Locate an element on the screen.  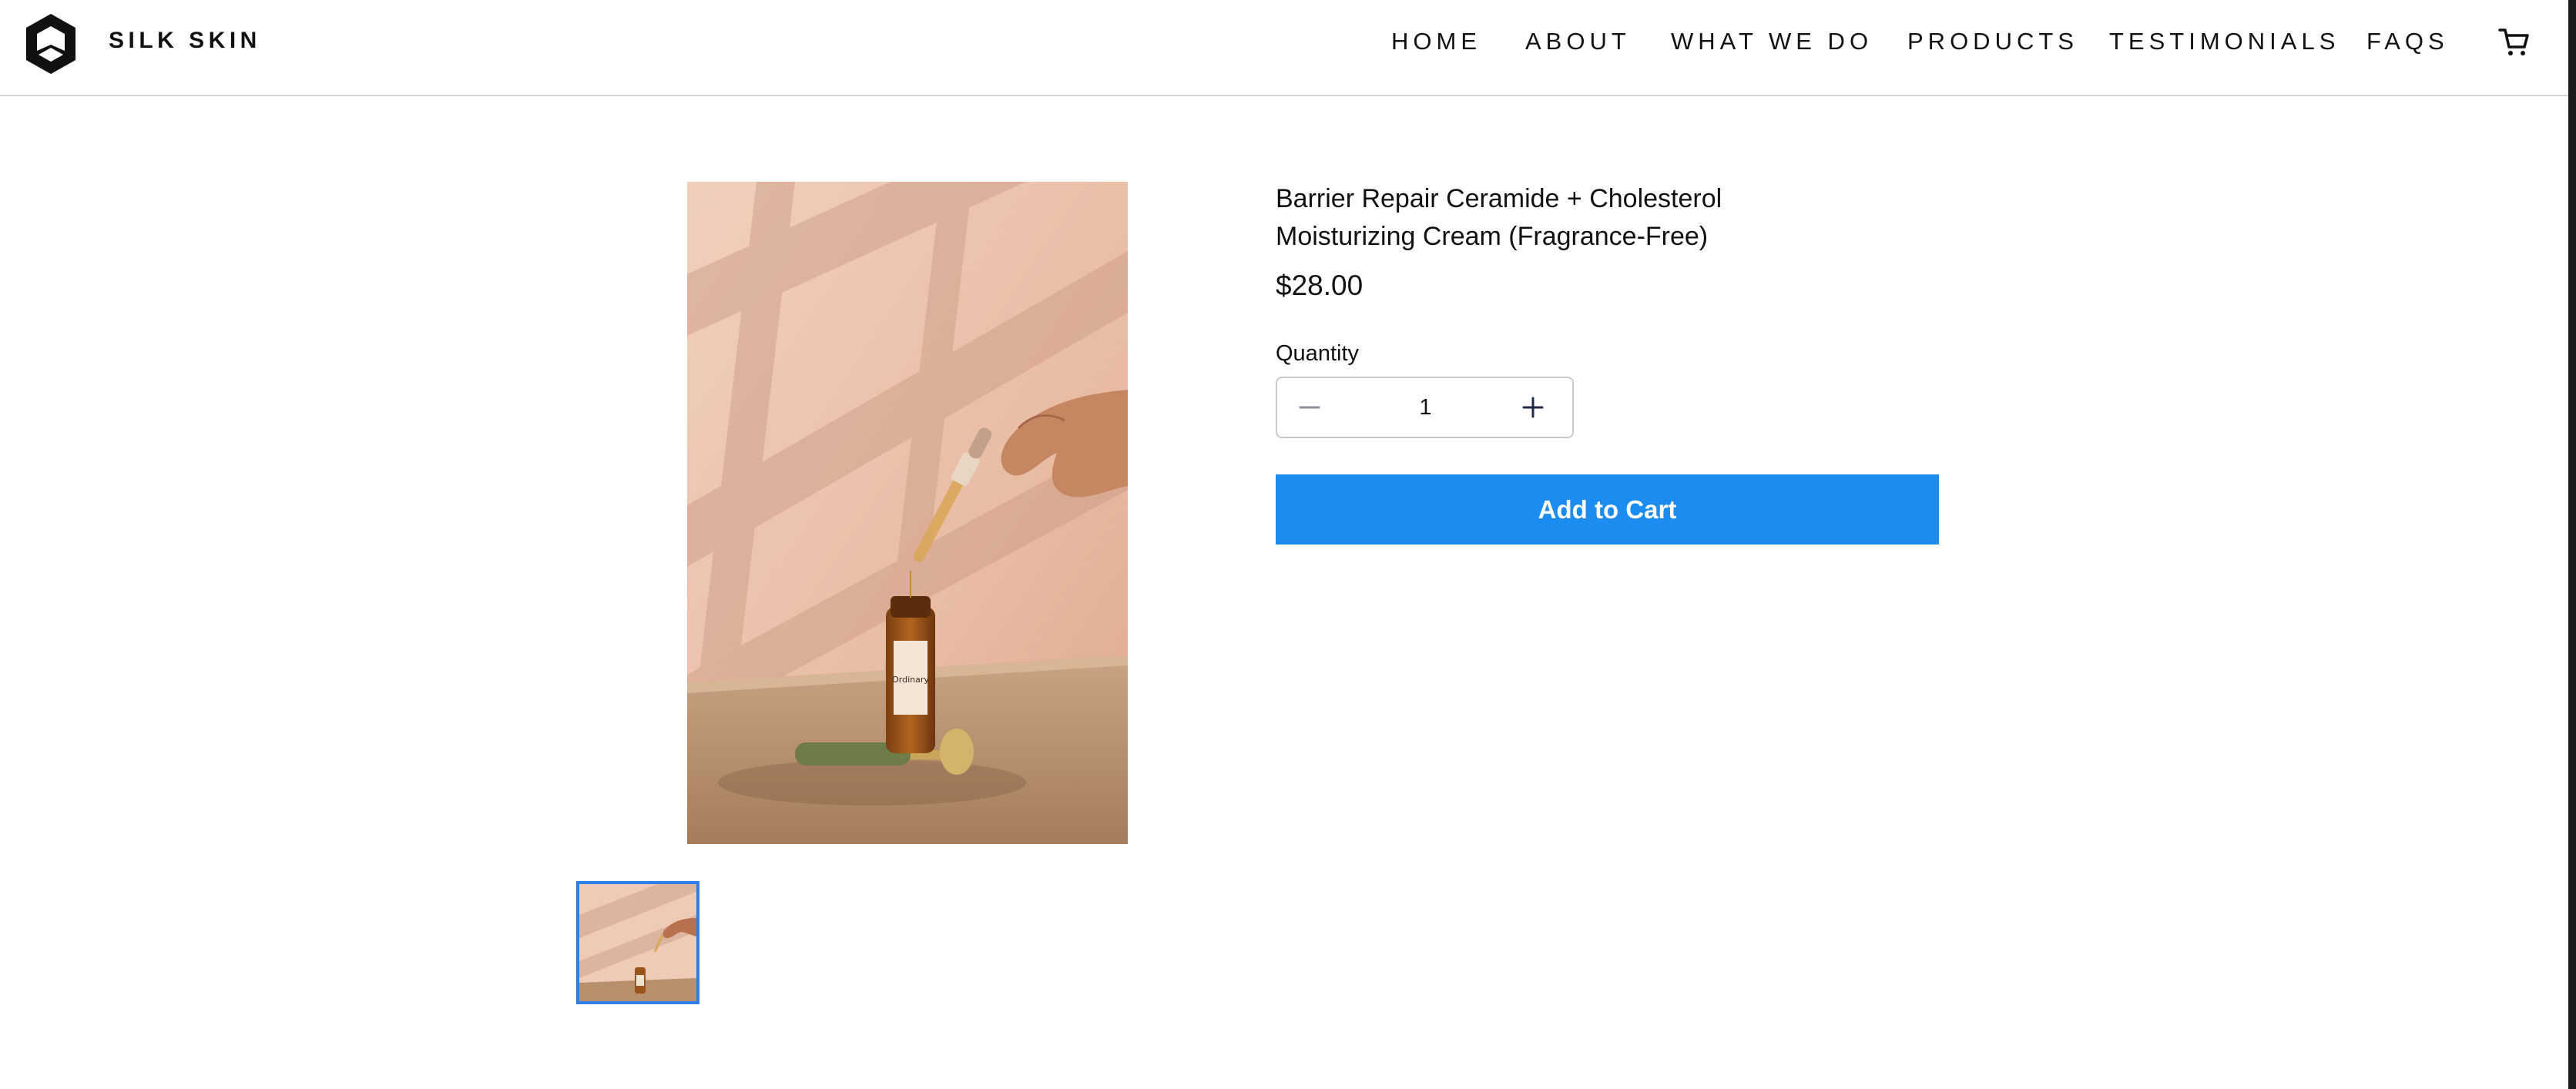
nav-products: PRODUCTS is located at coordinates (1992, 41).